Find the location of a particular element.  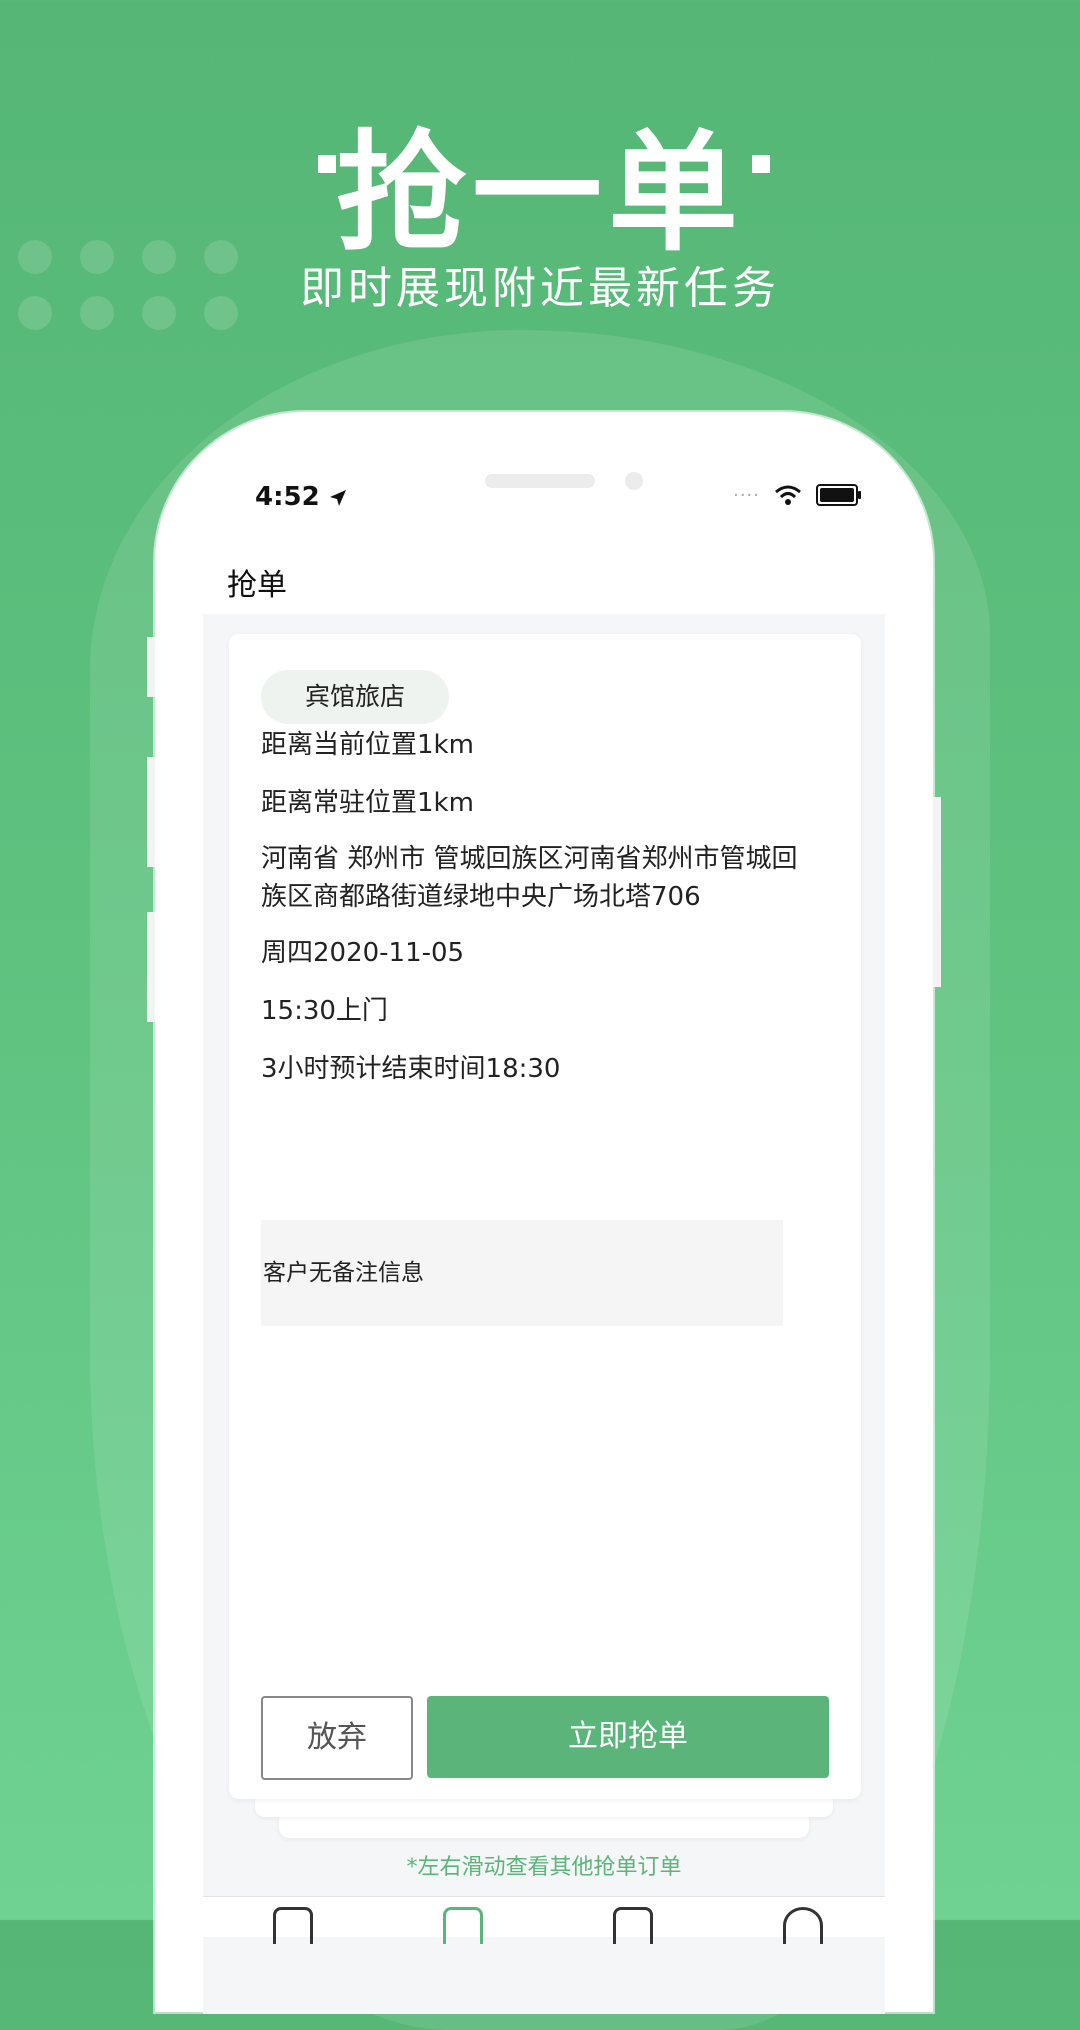

order-date: 周四2020-11-05 is located at coordinates (363, 953).